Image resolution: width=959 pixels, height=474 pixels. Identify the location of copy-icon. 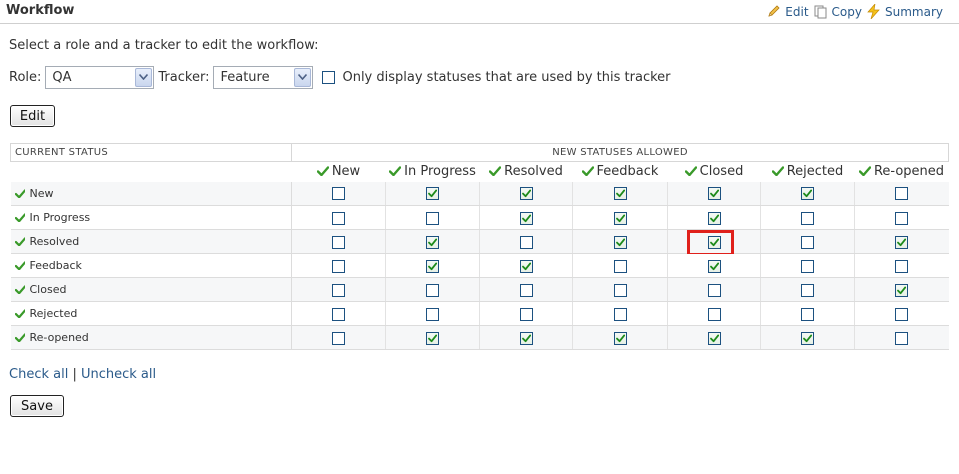
(820, 11).